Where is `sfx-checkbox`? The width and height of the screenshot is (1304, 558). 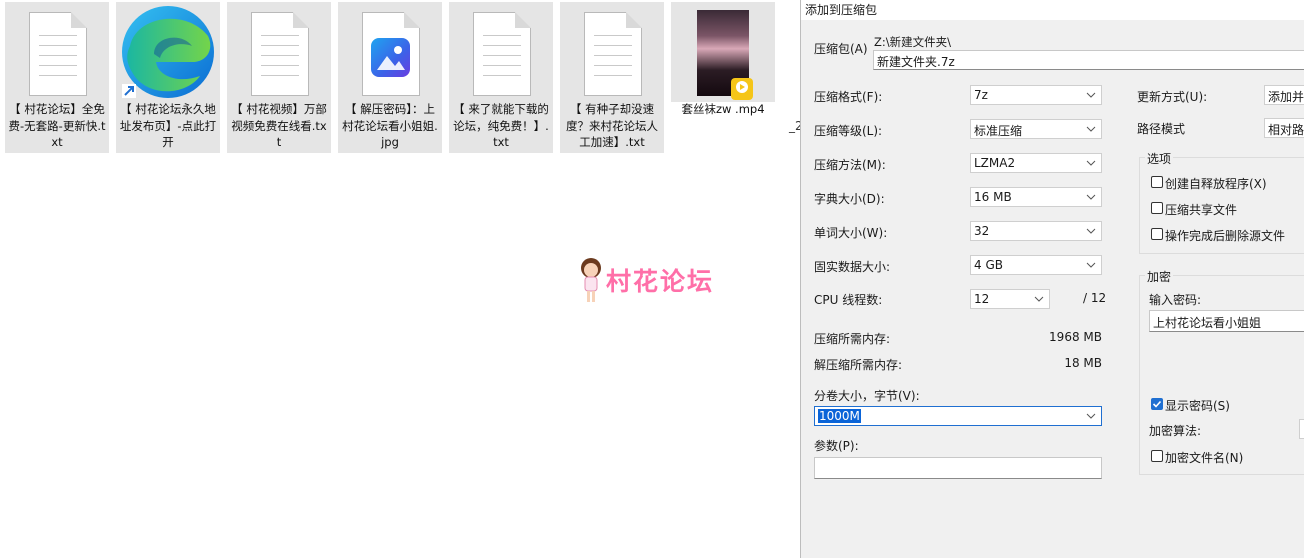
sfx-checkbox is located at coordinates (1157, 182).